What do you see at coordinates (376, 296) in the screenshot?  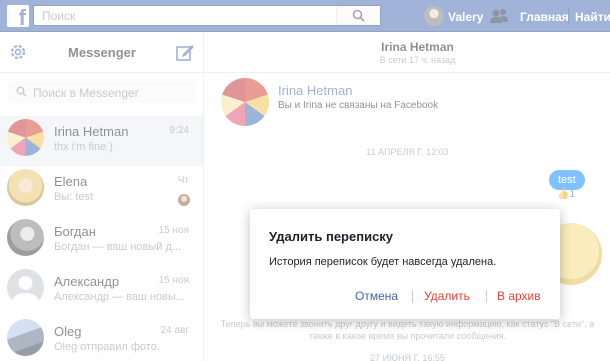 I see `cancel-button: Отмена` at bounding box center [376, 296].